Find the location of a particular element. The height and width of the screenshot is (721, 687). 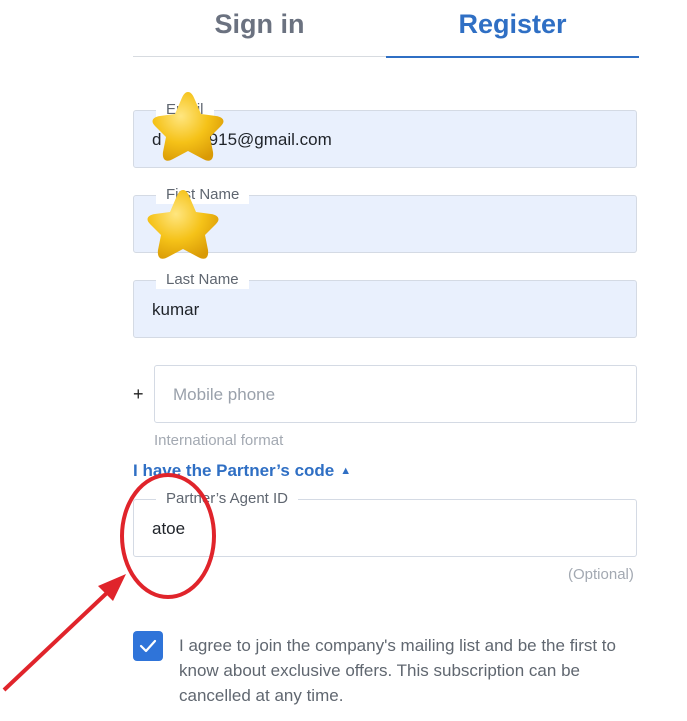

tab-register: Register is located at coordinates (512, 29).